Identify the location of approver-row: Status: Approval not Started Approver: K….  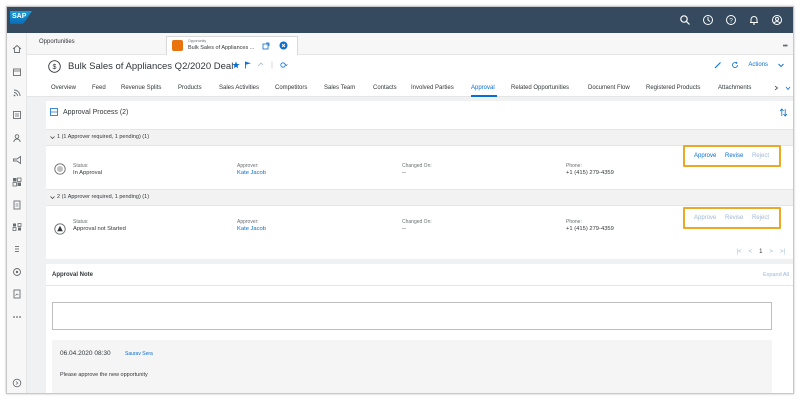
(419, 226).